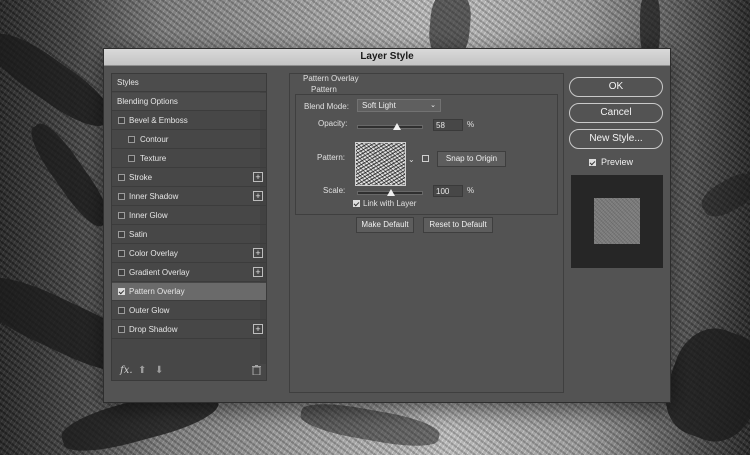 The width and height of the screenshot is (750, 455). I want to click on style-item-label: Inner Glow, so click(148, 215).